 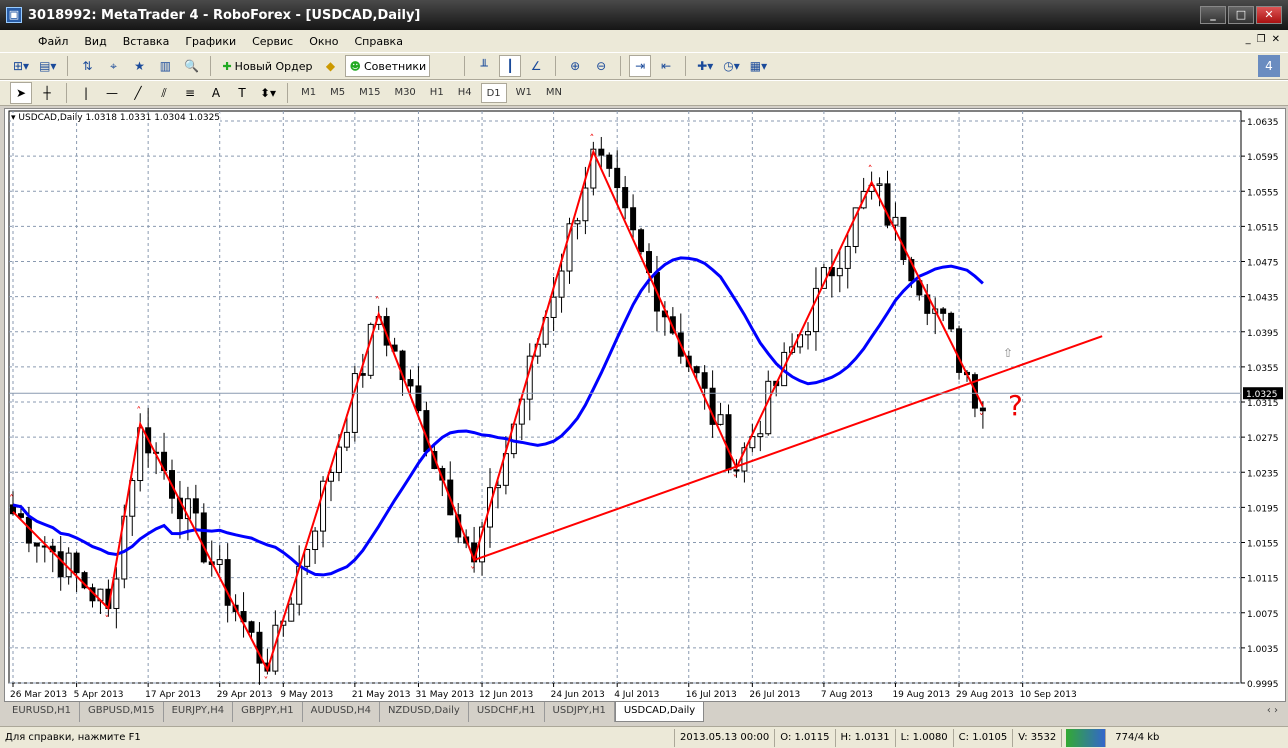 What do you see at coordinates (1263, 615) in the screenshot?
I see `y-tick-label: 1.0075` at bounding box center [1263, 615].